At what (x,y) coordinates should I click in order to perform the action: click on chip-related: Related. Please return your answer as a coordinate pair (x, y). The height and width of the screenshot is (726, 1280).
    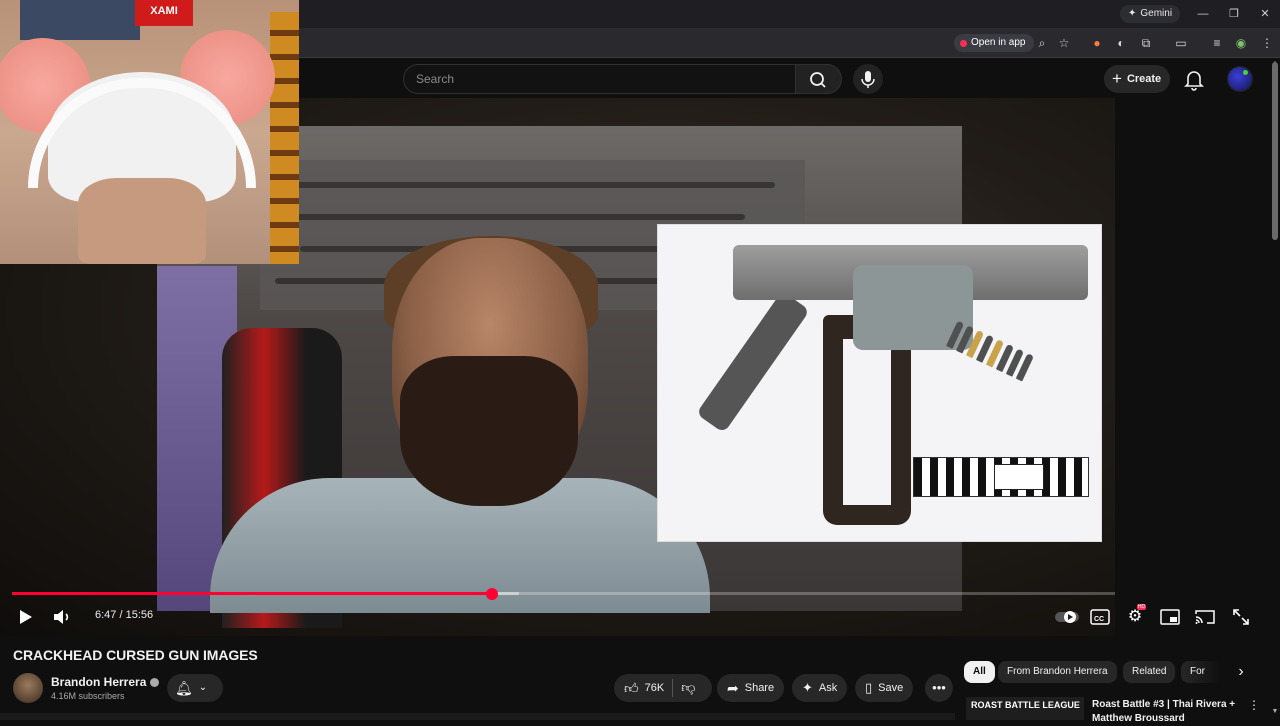
    Looking at the image, I should click on (1149, 672).